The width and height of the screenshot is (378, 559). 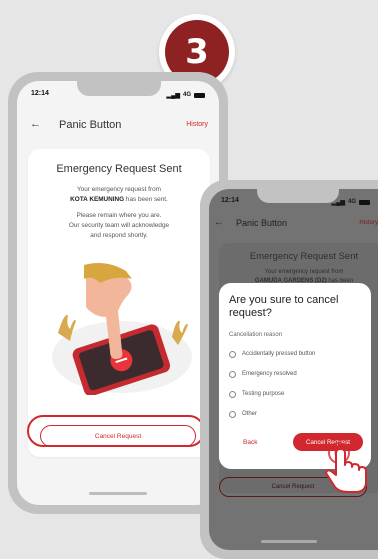 I want to click on background-message-line1: Your emergency request from, so click(x=304, y=272).